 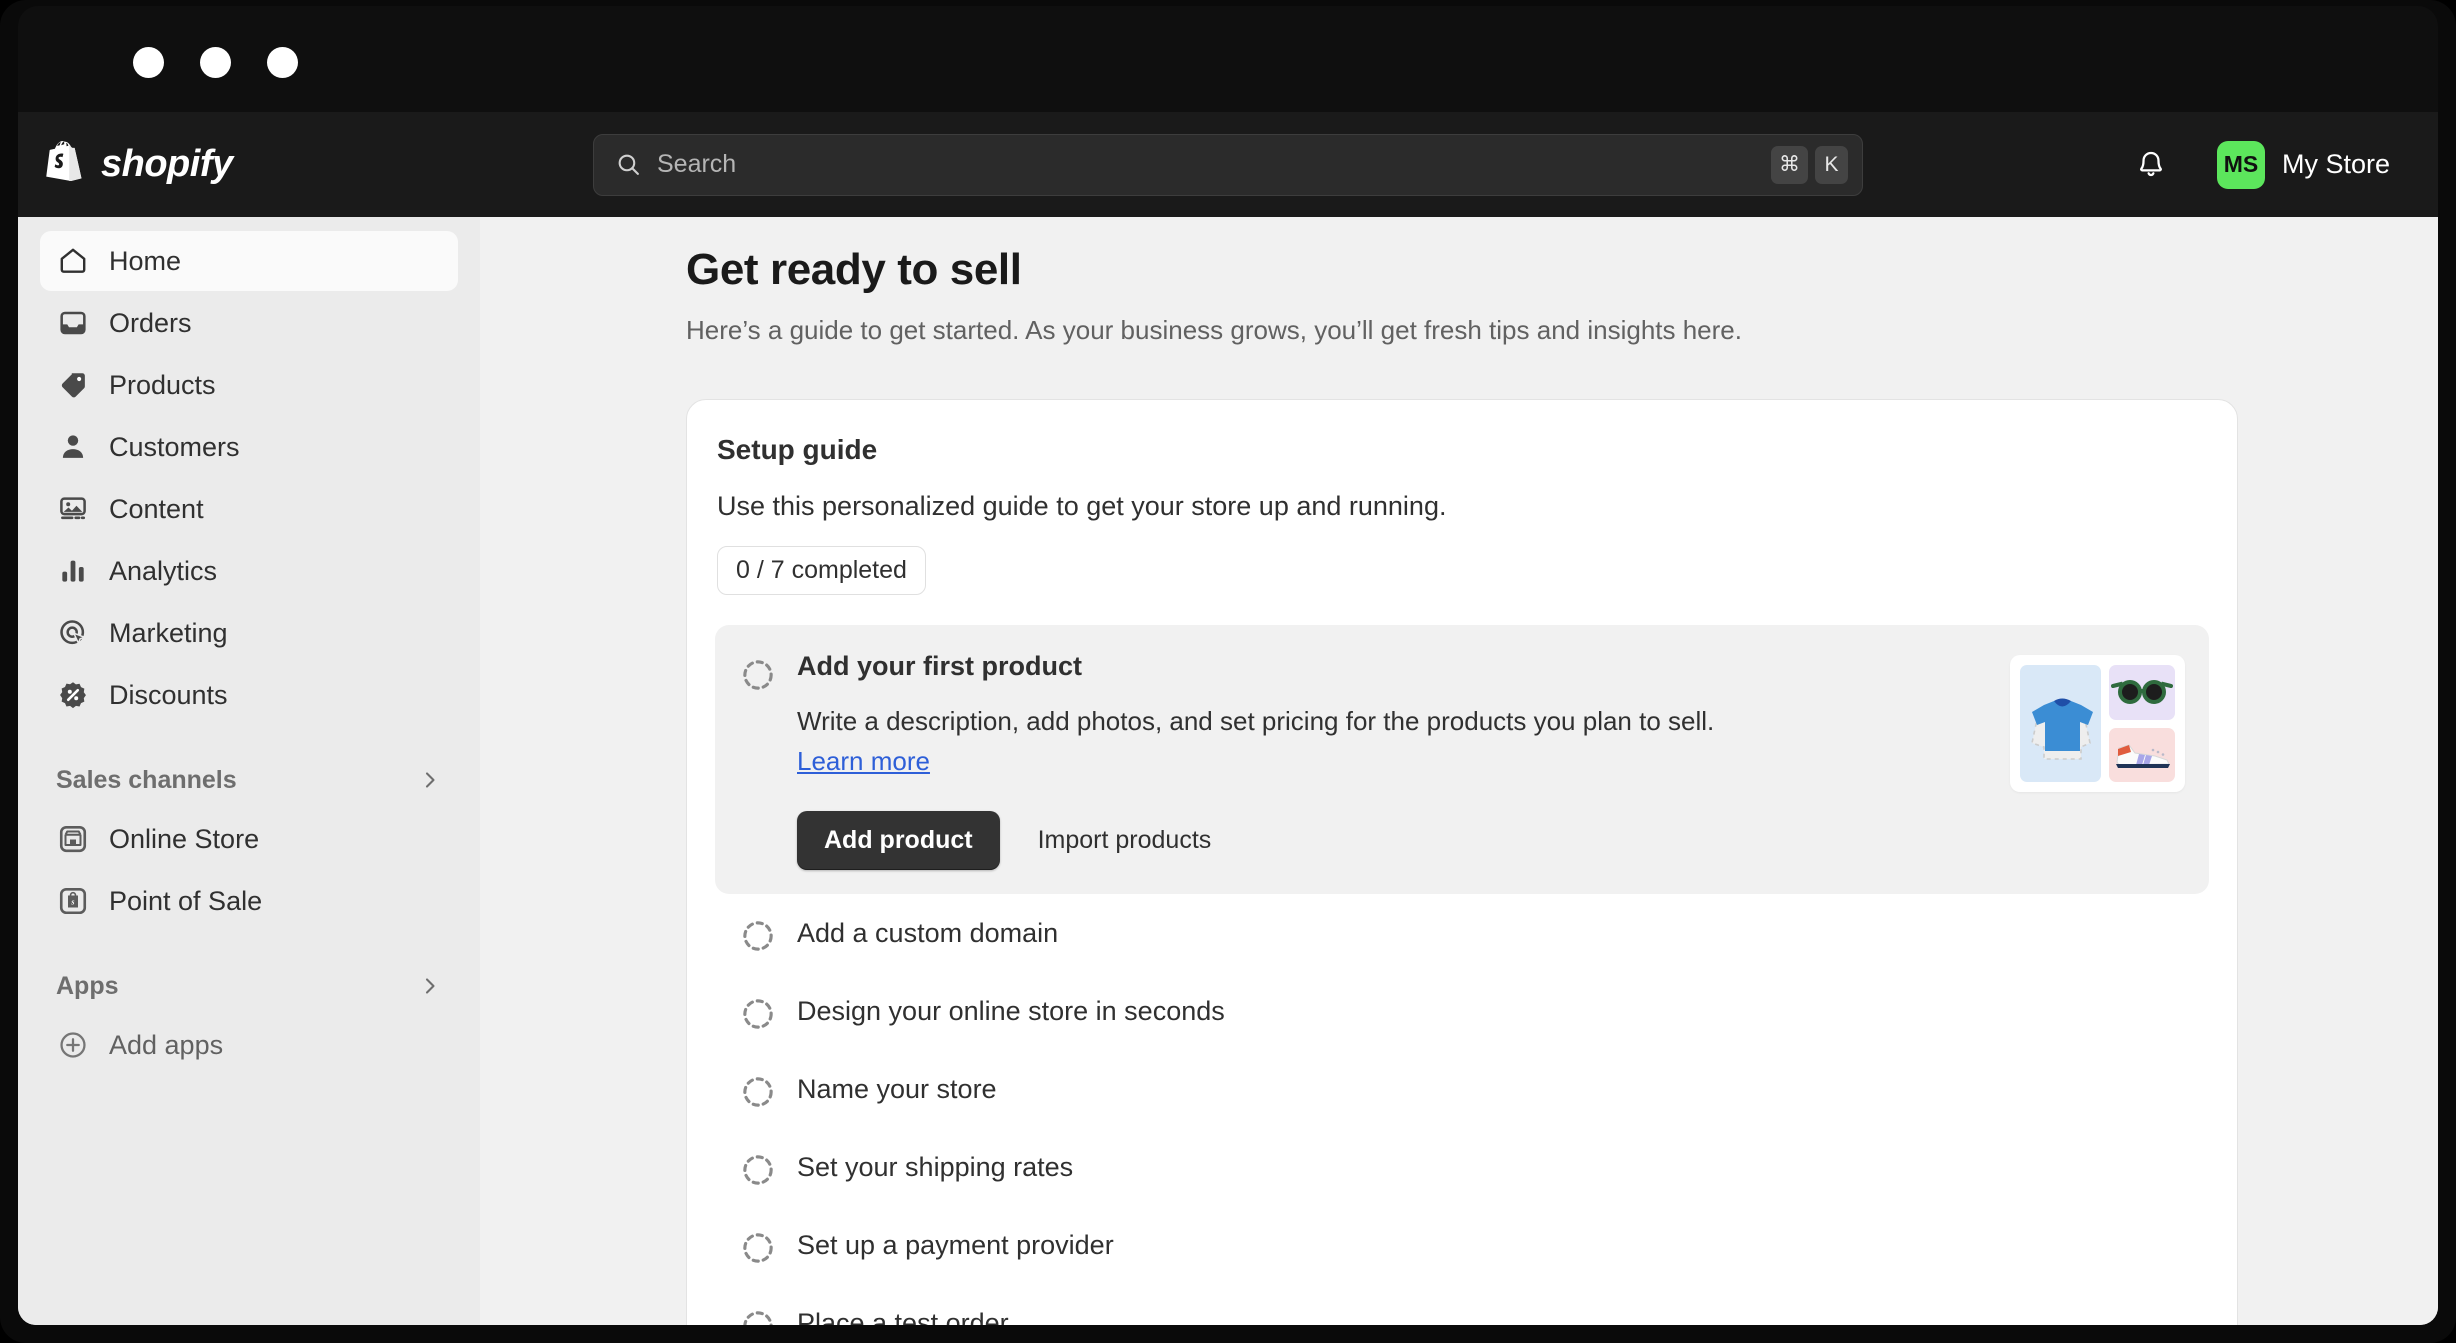 What do you see at coordinates (168, 694) in the screenshot?
I see `sidebar-item-label: Discounts` at bounding box center [168, 694].